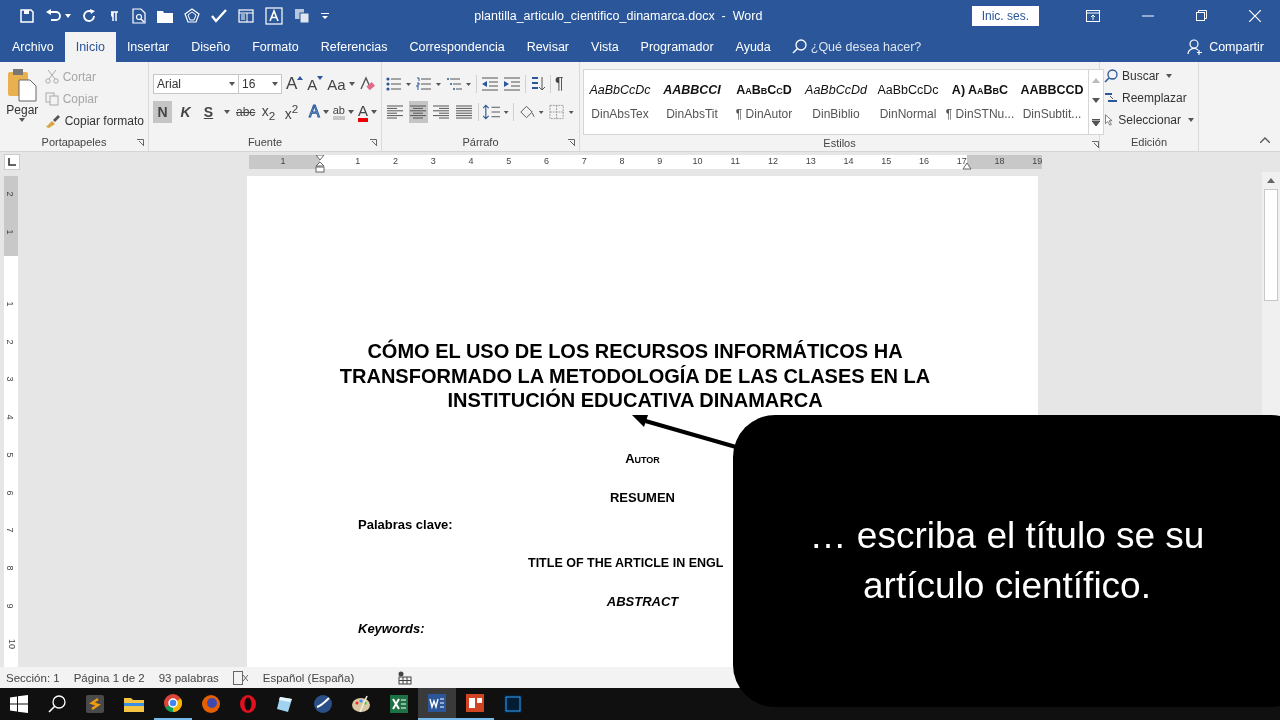  What do you see at coordinates (219, 15) in the screenshot?
I see `checkmark-icon` at bounding box center [219, 15].